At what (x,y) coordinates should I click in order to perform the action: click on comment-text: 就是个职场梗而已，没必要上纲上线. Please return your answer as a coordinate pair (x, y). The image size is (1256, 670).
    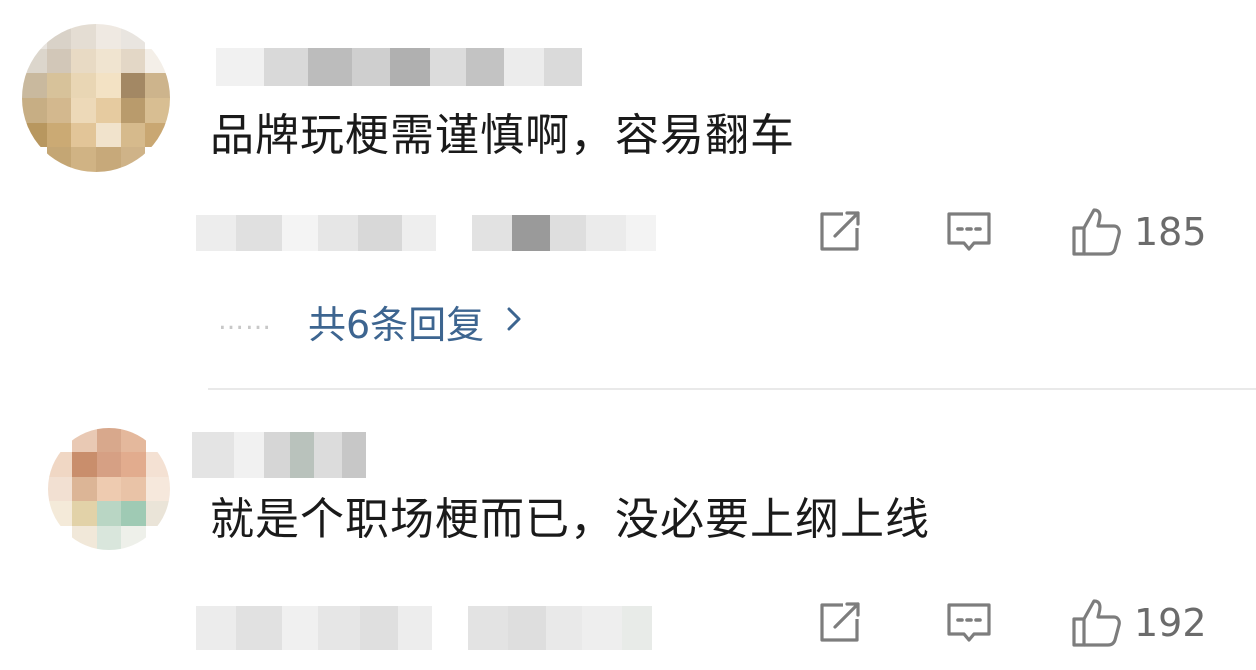
    Looking at the image, I should click on (570, 519).